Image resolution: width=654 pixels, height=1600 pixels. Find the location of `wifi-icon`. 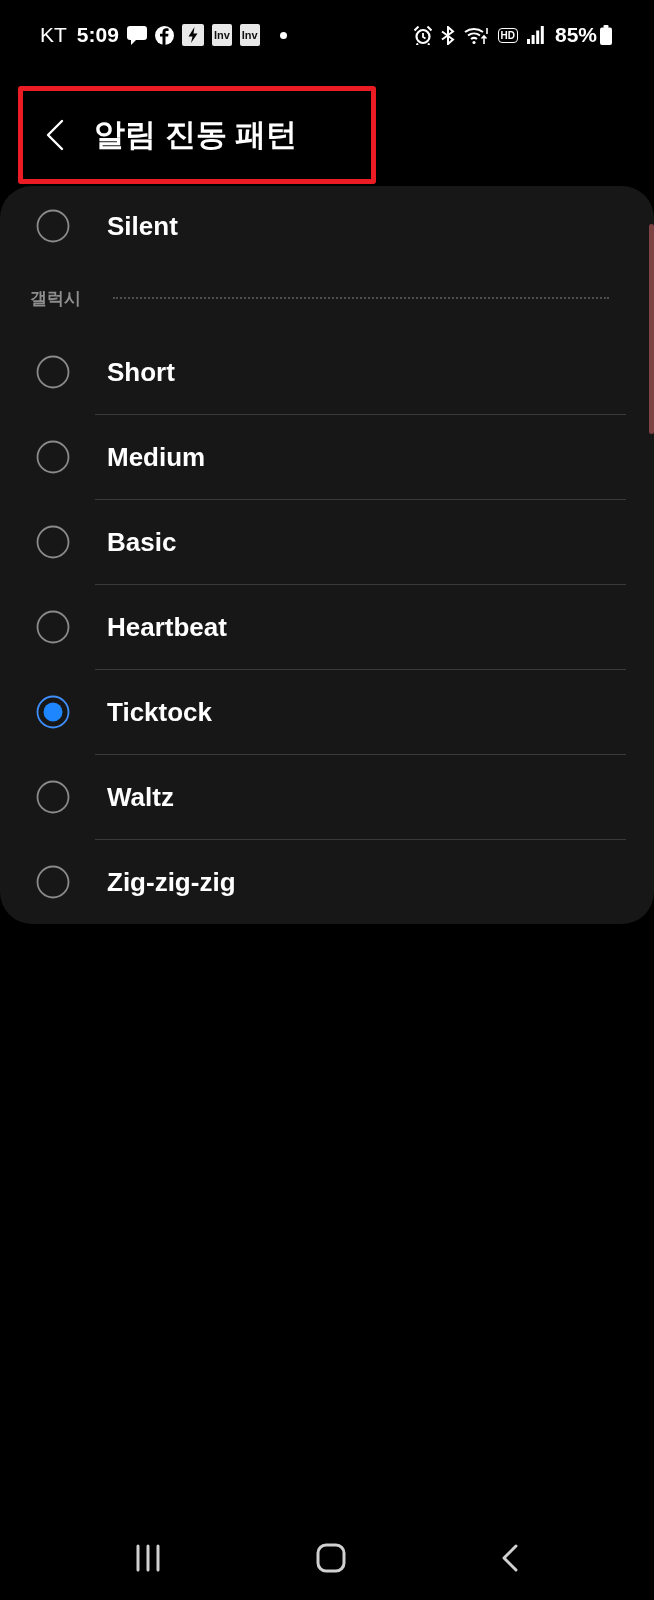

wifi-icon is located at coordinates (476, 35).